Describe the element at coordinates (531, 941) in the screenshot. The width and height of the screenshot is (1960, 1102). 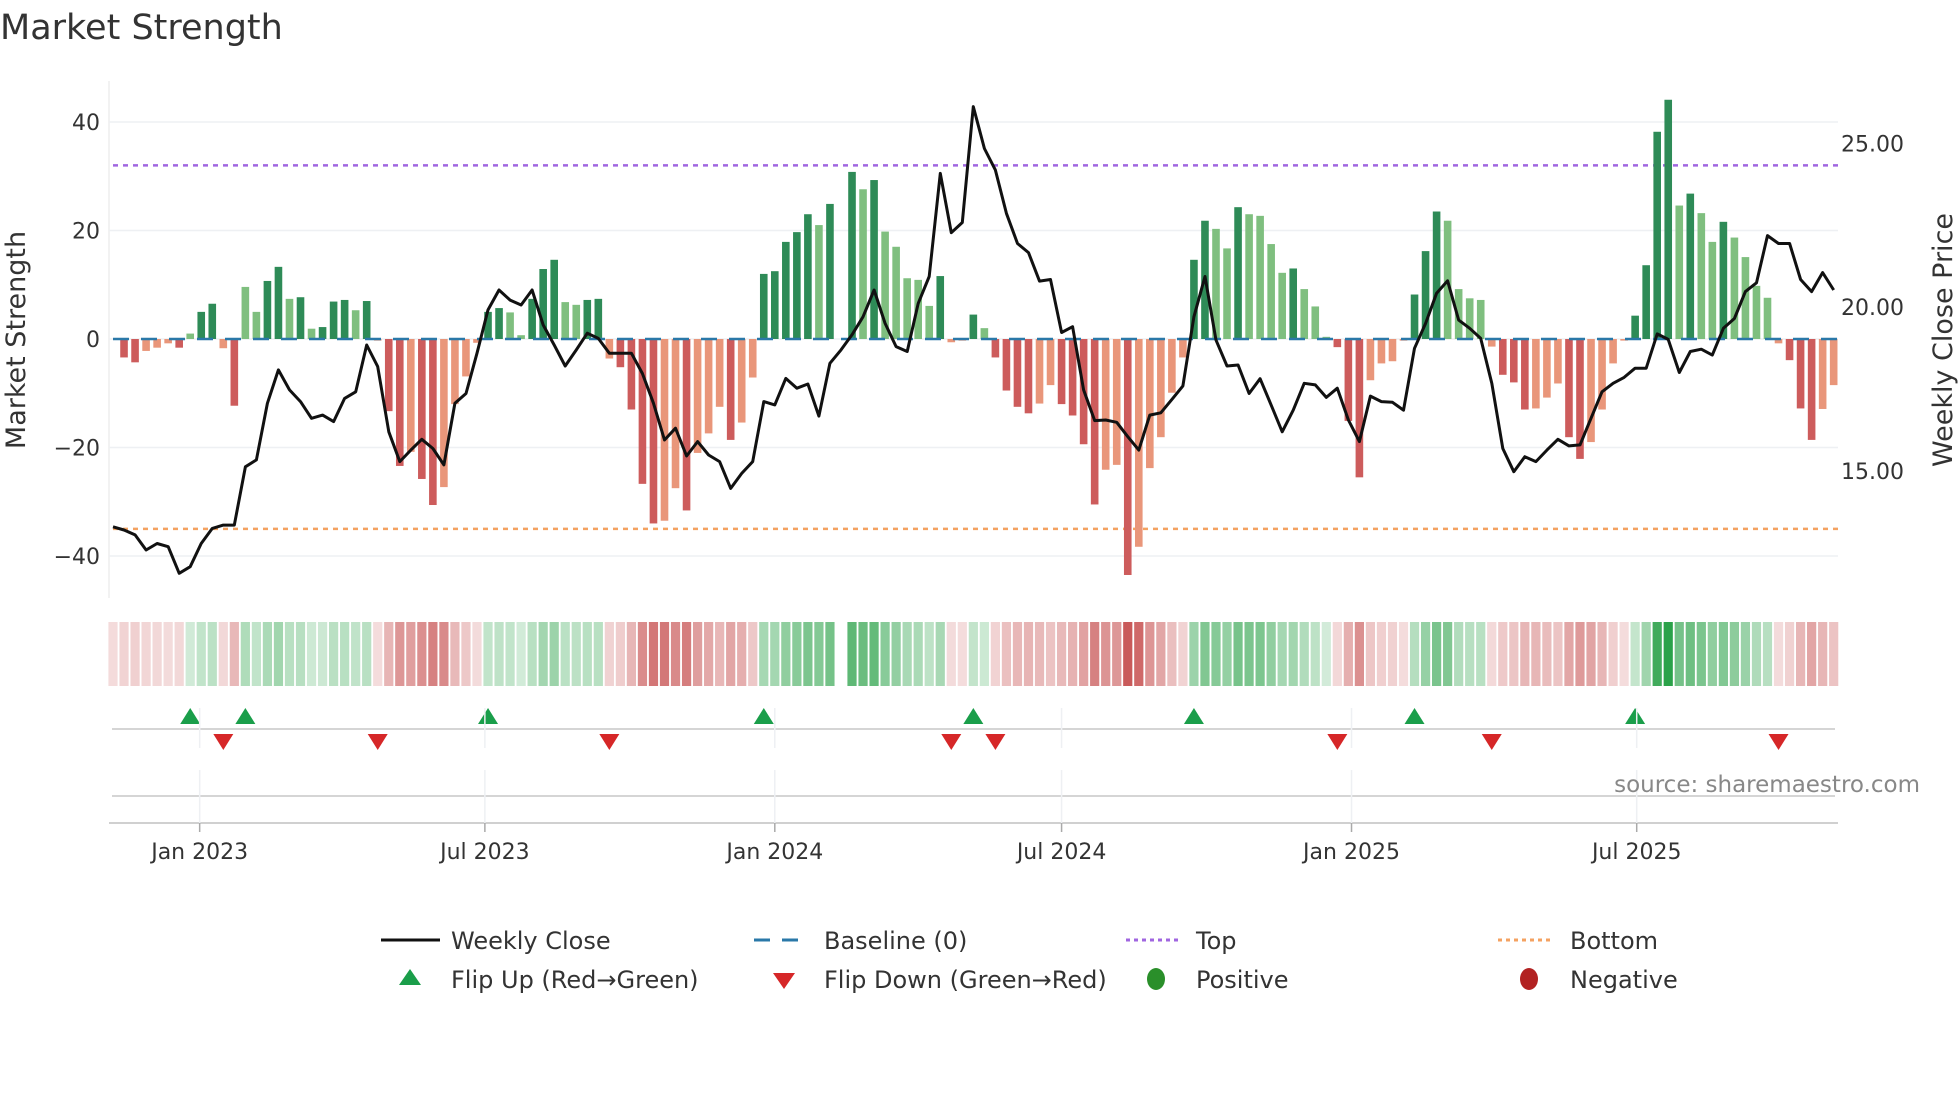
I see `legend-weekly-close: Weekly Close` at that location.